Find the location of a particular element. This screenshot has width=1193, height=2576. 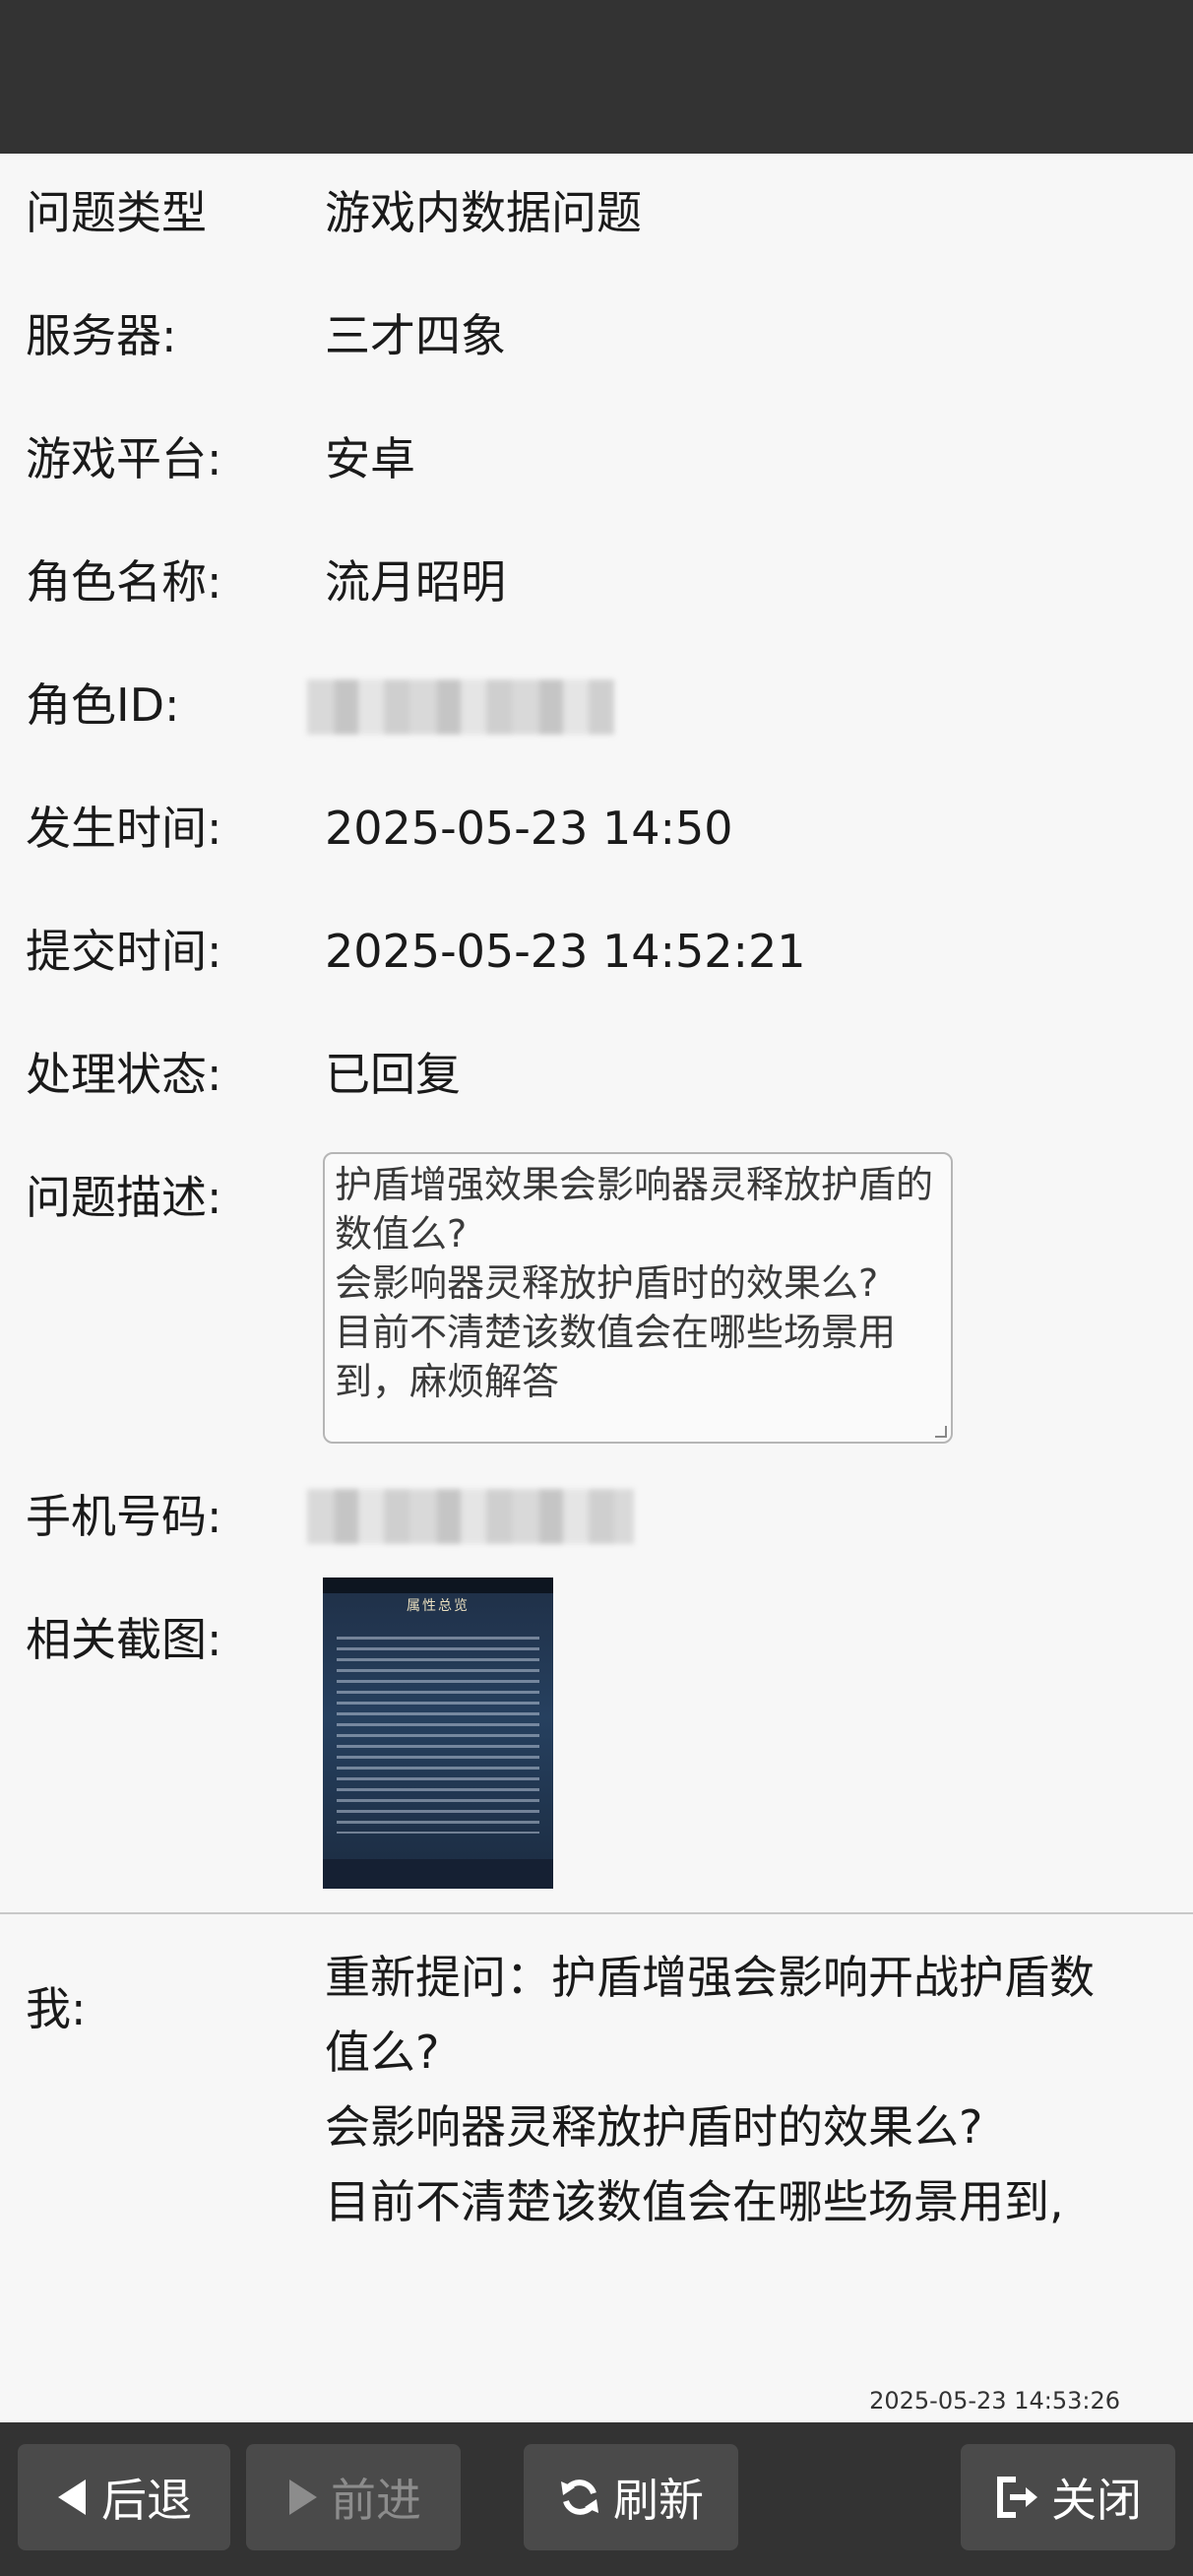

field-label: 问题描述: is located at coordinates (124, 1197).